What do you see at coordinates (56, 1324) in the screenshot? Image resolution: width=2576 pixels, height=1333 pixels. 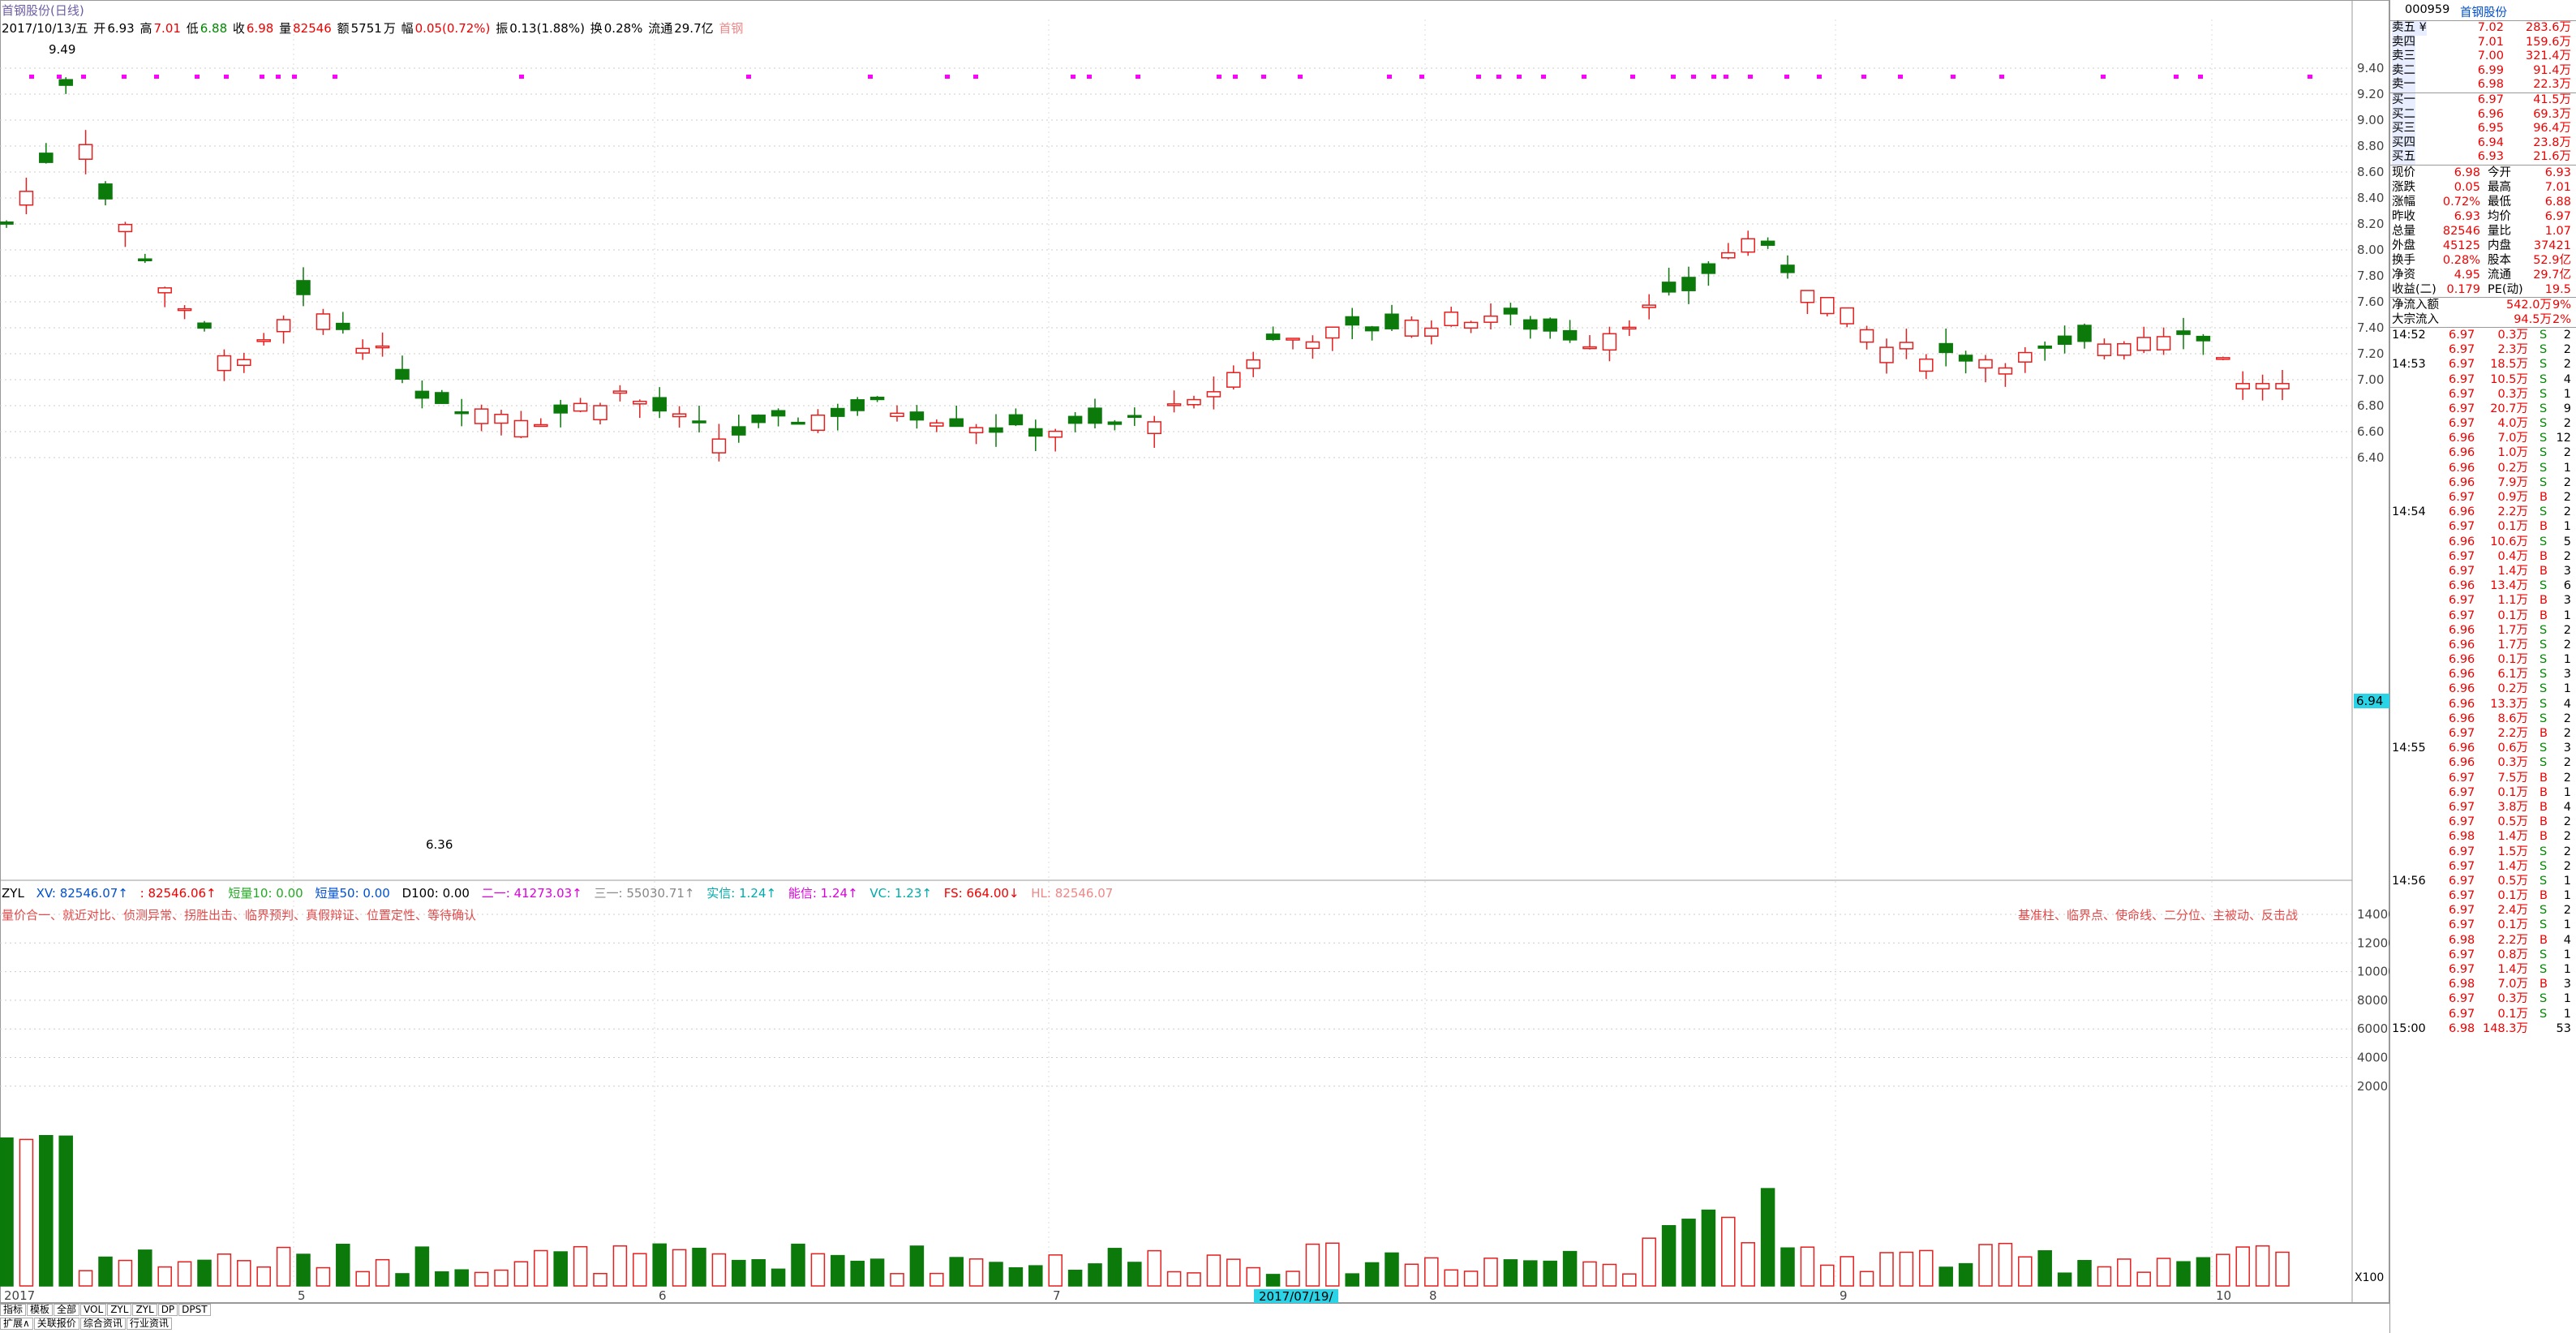 I see `info-tab: 关联报价` at bounding box center [56, 1324].